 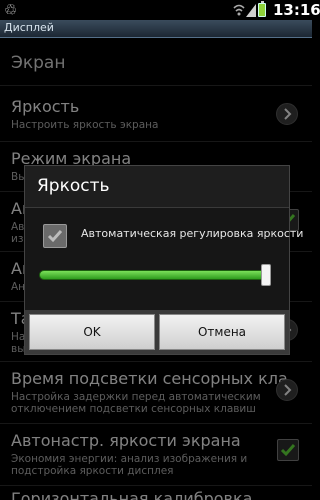 I want to click on auto-brightness-checkbox, so click(x=55, y=236).